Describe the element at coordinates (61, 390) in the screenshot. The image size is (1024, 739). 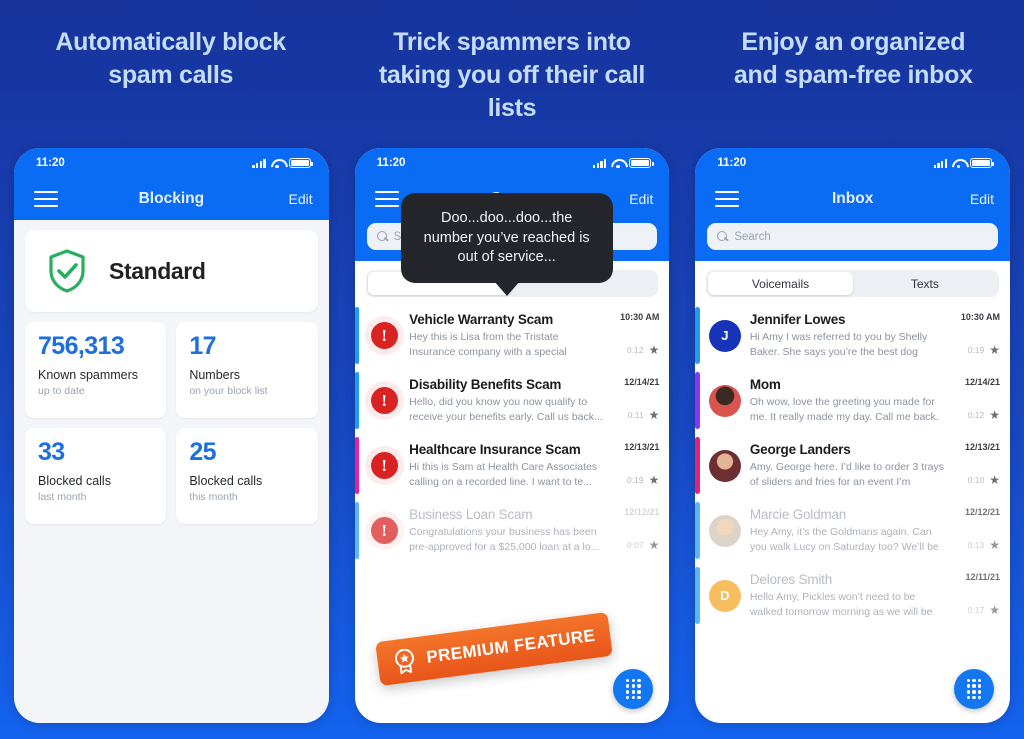
I see `stat-sublabel: up to date` at that location.